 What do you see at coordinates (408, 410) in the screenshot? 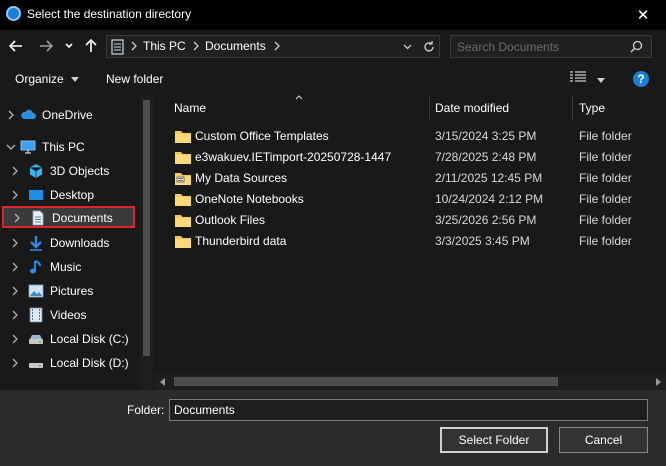
I see `folder-name-field` at bounding box center [408, 410].